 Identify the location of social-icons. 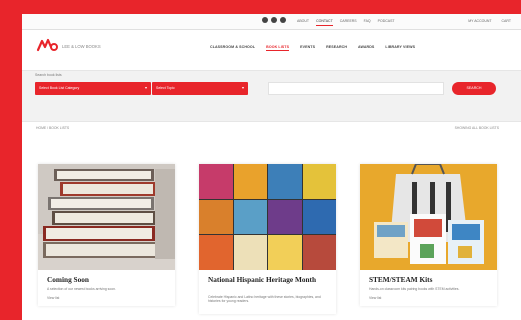
(274, 20).